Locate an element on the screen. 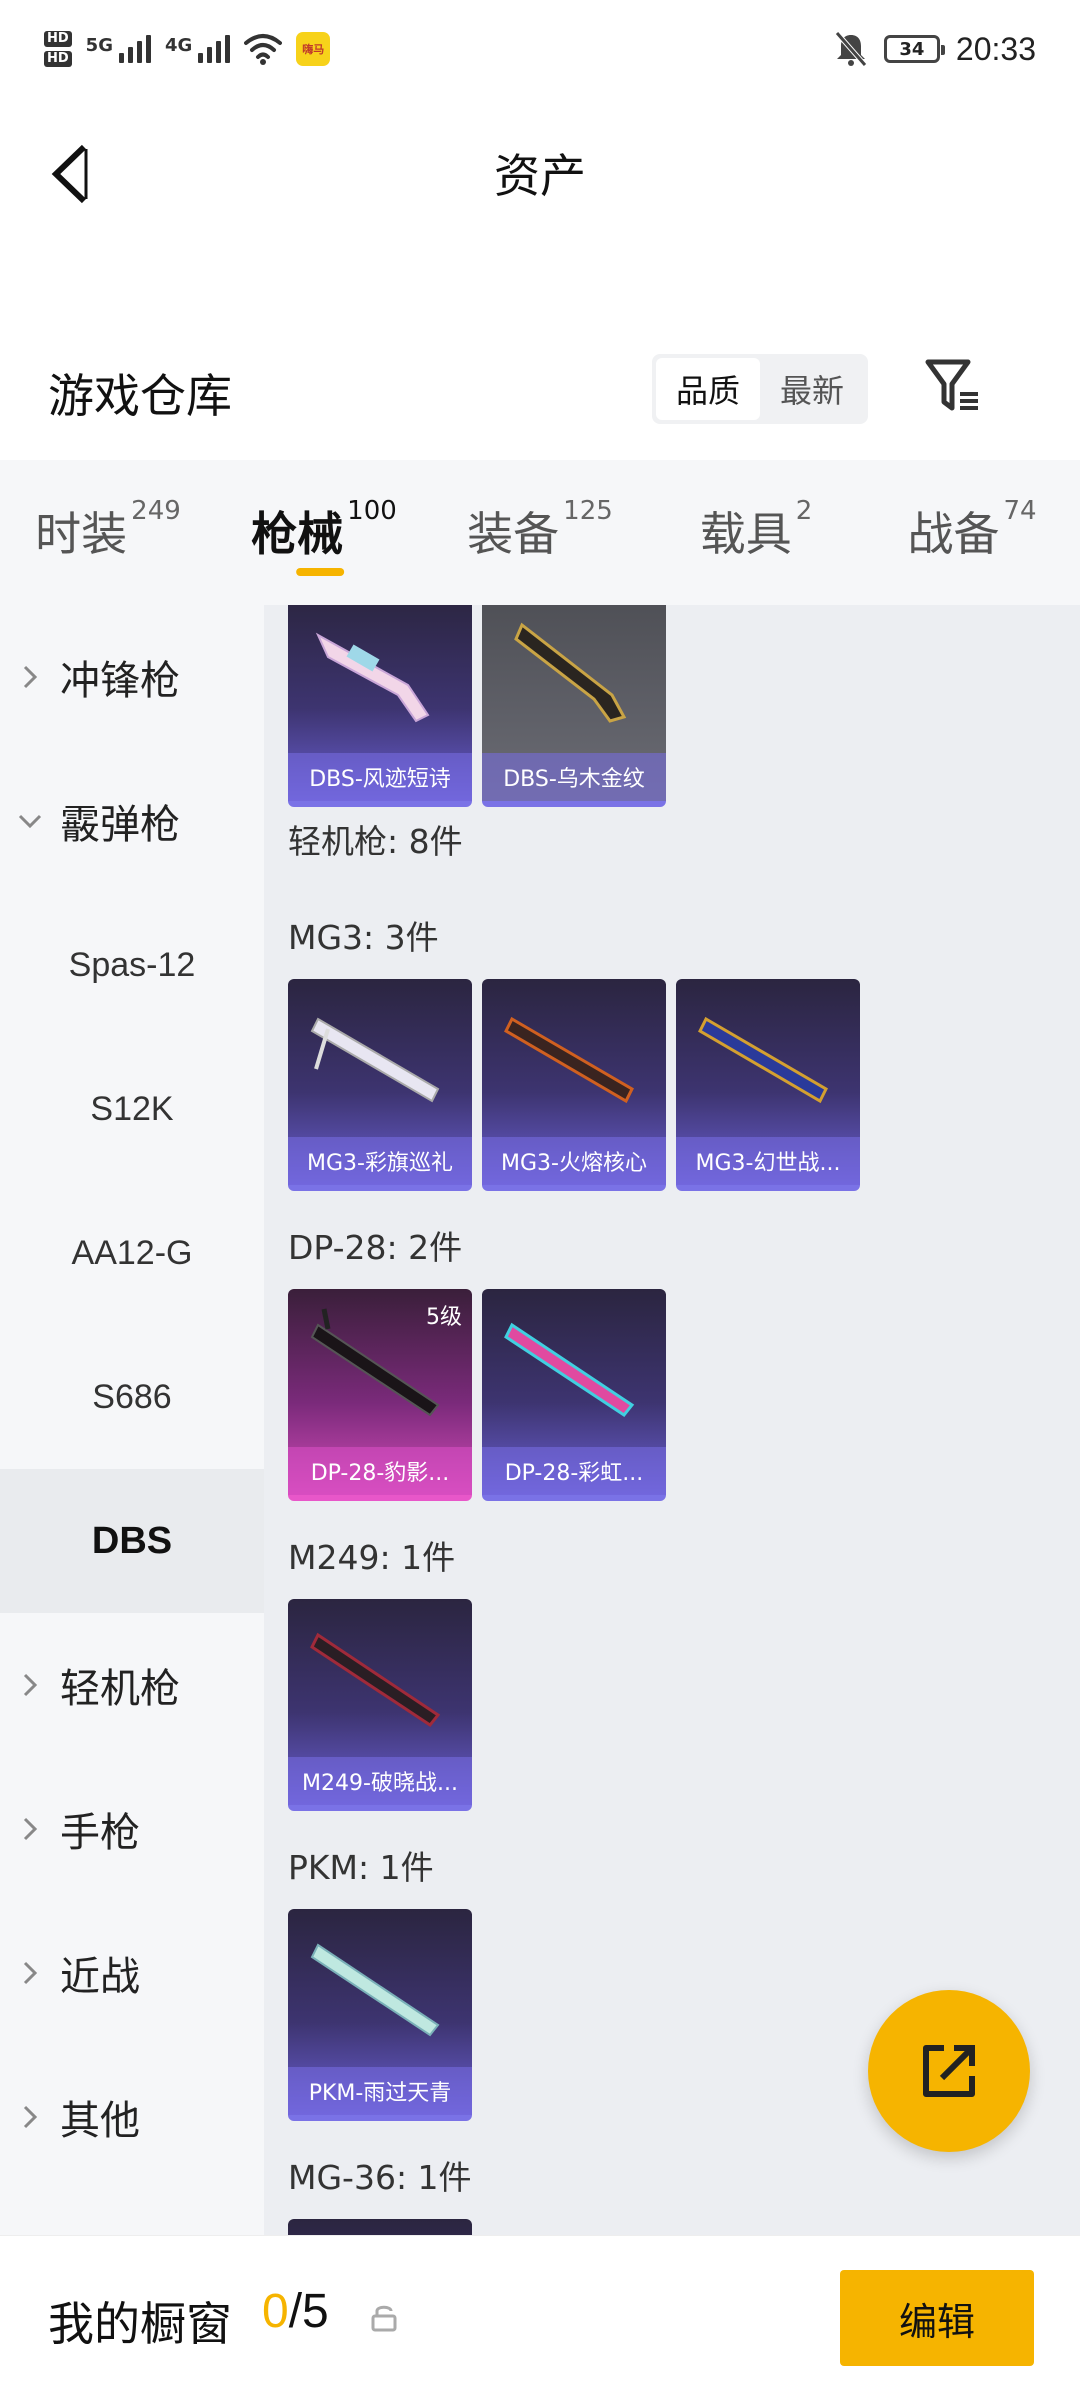  bell-muted-icon is located at coordinates (851, 49).